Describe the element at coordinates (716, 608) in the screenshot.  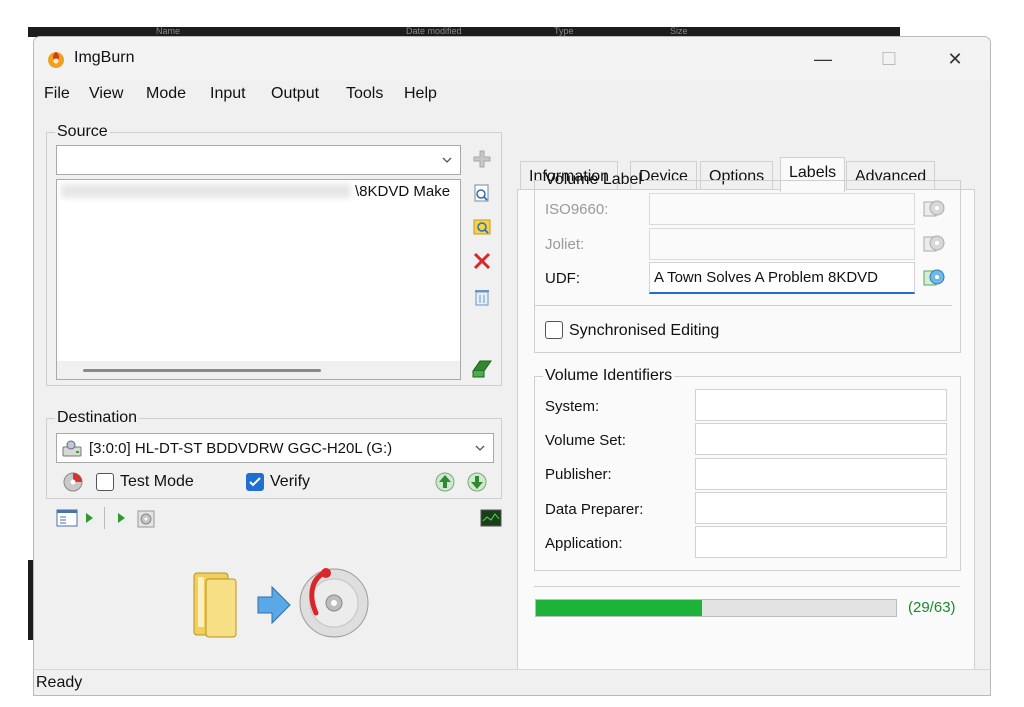
I see `label-length-progress` at that location.